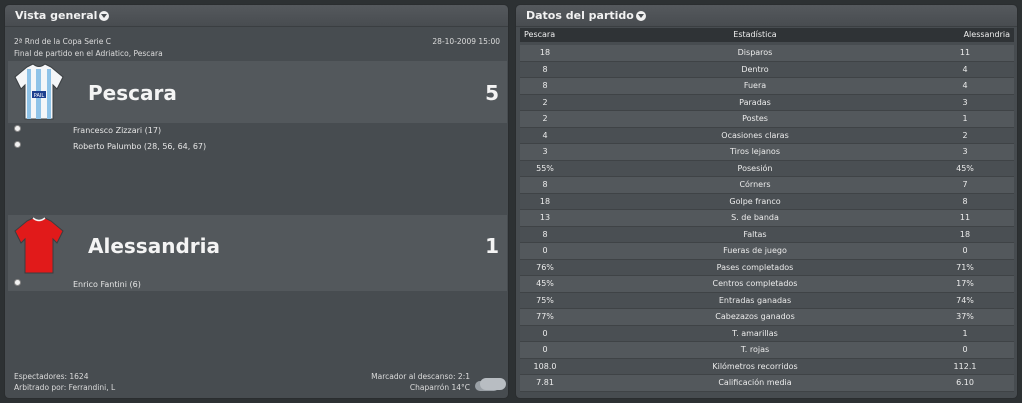 Image resolution: width=1022 pixels, height=403 pixels. Describe the element at coordinates (492, 93) in the screenshot. I see `home-team-score: 5` at that location.